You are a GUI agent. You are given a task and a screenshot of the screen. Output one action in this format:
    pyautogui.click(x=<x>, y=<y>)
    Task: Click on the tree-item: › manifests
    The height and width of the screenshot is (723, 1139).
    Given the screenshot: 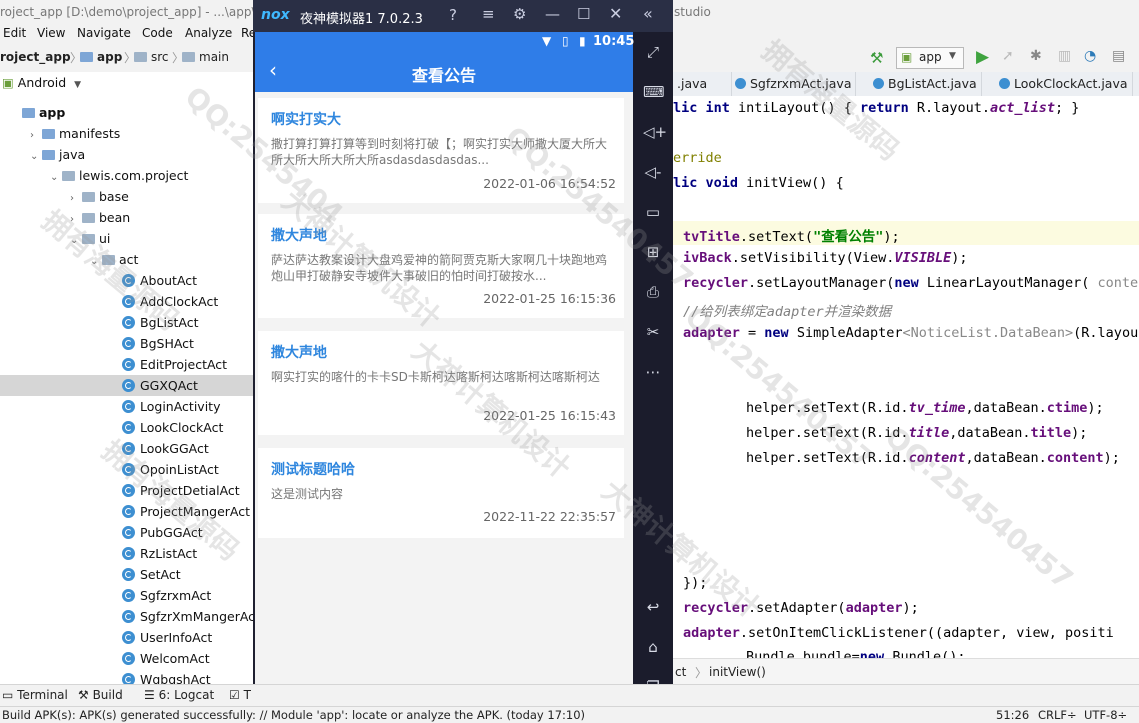 What is the action you would take?
    pyautogui.click(x=127, y=133)
    